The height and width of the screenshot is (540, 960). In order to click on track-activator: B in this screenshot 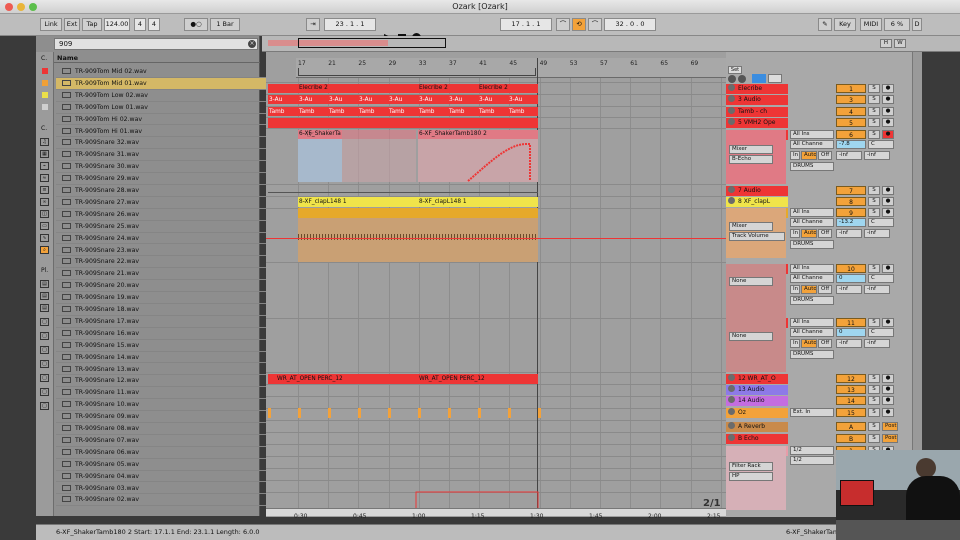, I will do `click(851, 438)`.